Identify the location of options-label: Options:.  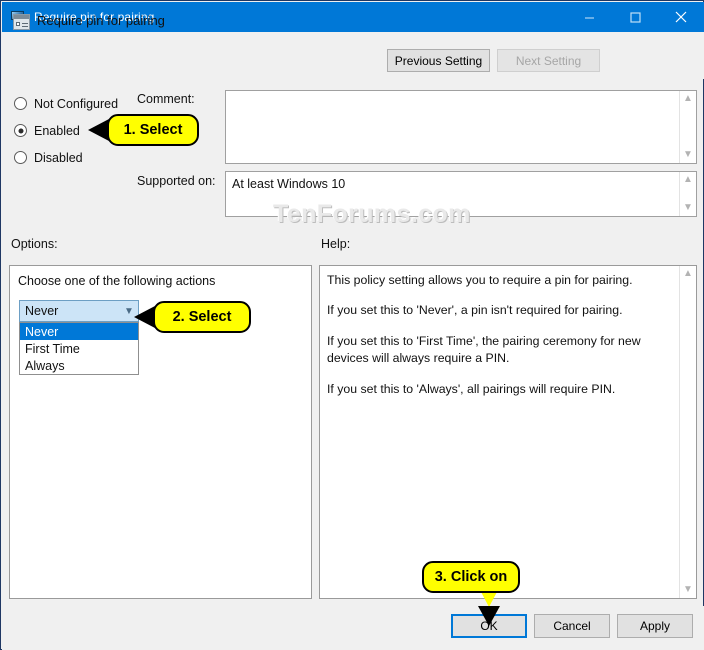
(34, 244).